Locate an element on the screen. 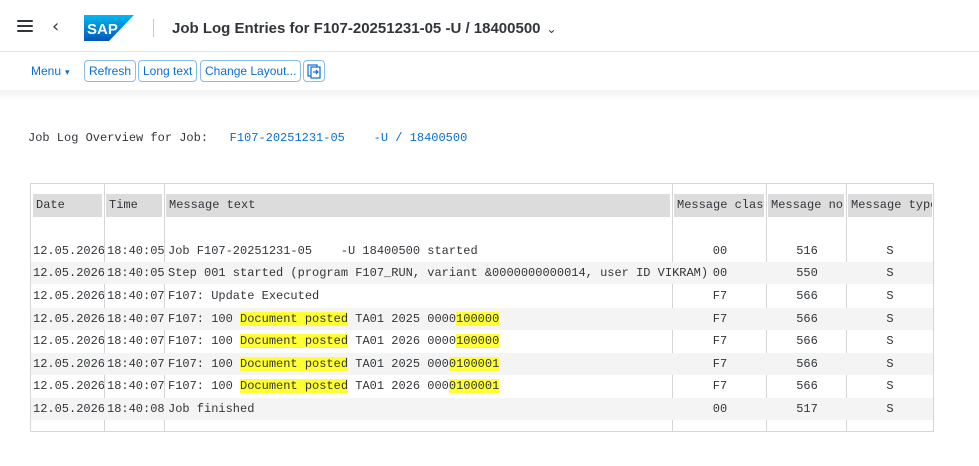  message-text: Job finished is located at coordinates (211, 409).